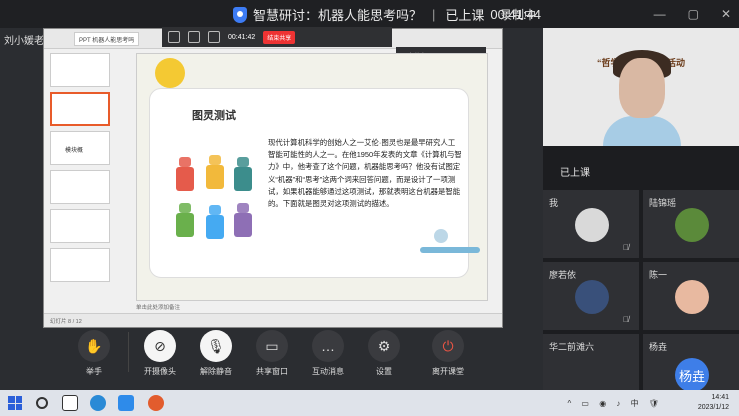 The image size is (739, 416). Describe the element at coordinates (24, 41) in the screenshot. I see `presenter-name: 刘小媛老` at that location.